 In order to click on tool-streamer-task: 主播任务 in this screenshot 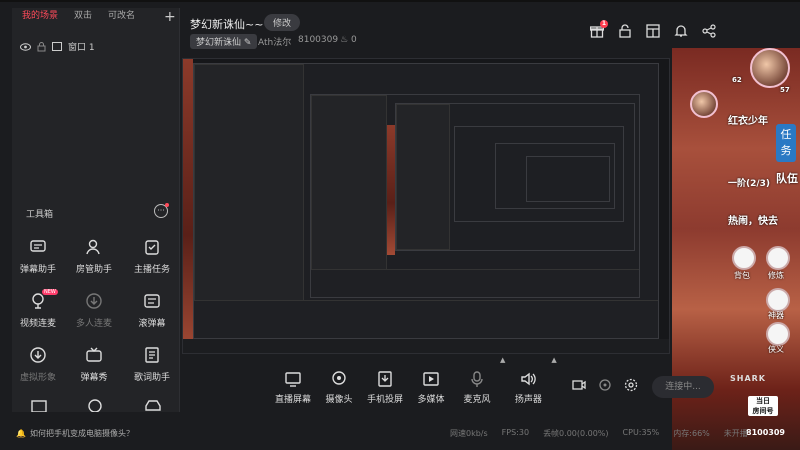, I will do `click(152, 256)`.